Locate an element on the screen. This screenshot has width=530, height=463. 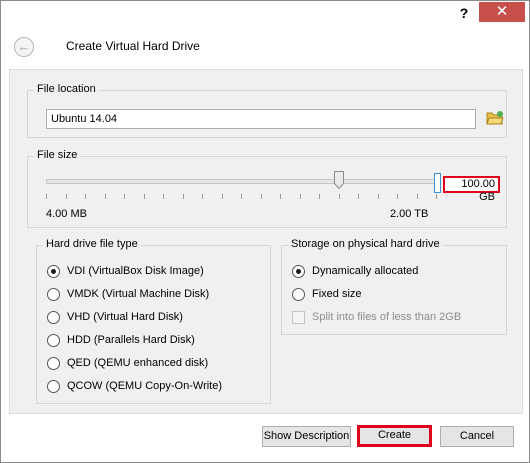
size-caret-marker is located at coordinates (437, 183).